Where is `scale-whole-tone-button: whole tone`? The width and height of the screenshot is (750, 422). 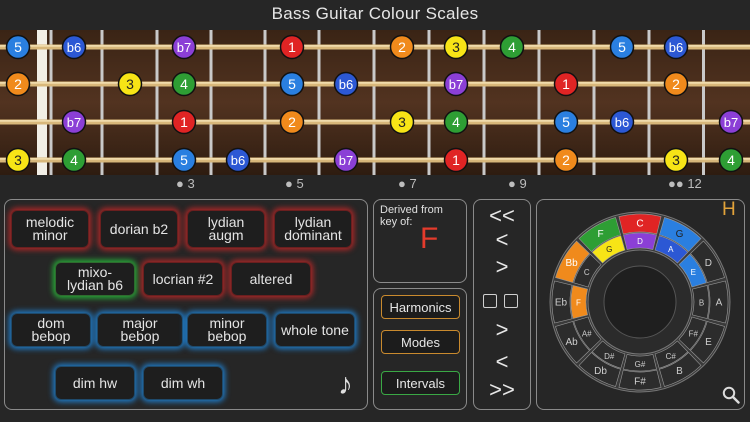 scale-whole-tone-button: whole tone is located at coordinates (315, 330).